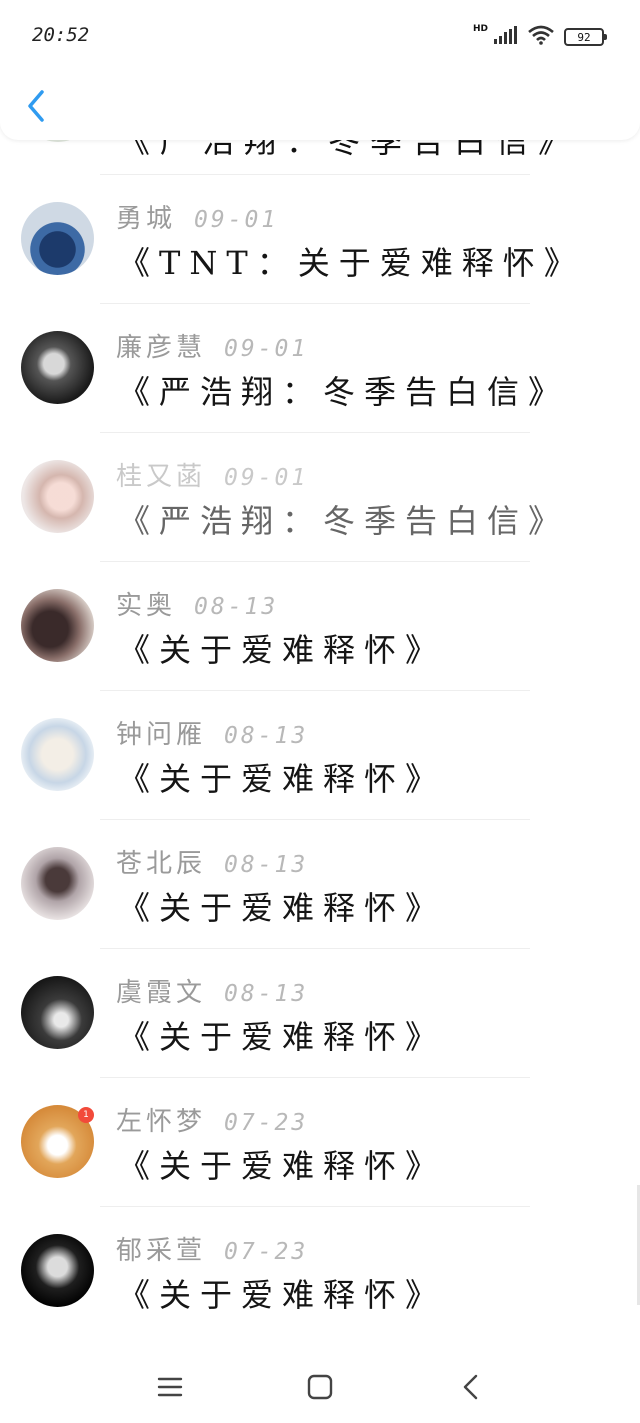 The height and width of the screenshot is (1423, 640). Describe the element at coordinates (320, 883) in the screenshot. I see `list-item: 苍北辰 08-13 《关于爱难释怀》` at that location.